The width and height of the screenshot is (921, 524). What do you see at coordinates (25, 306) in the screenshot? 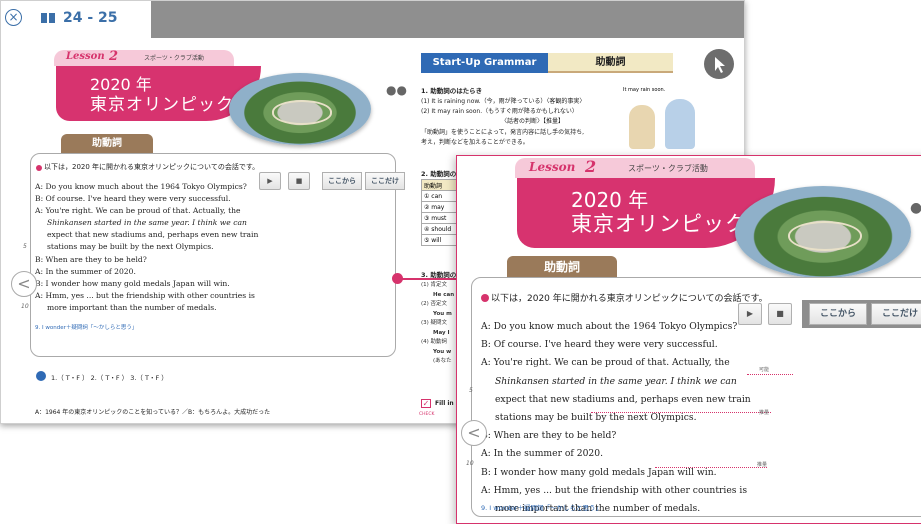
I see `line-number-10: 10` at bounding box center [25, 306].